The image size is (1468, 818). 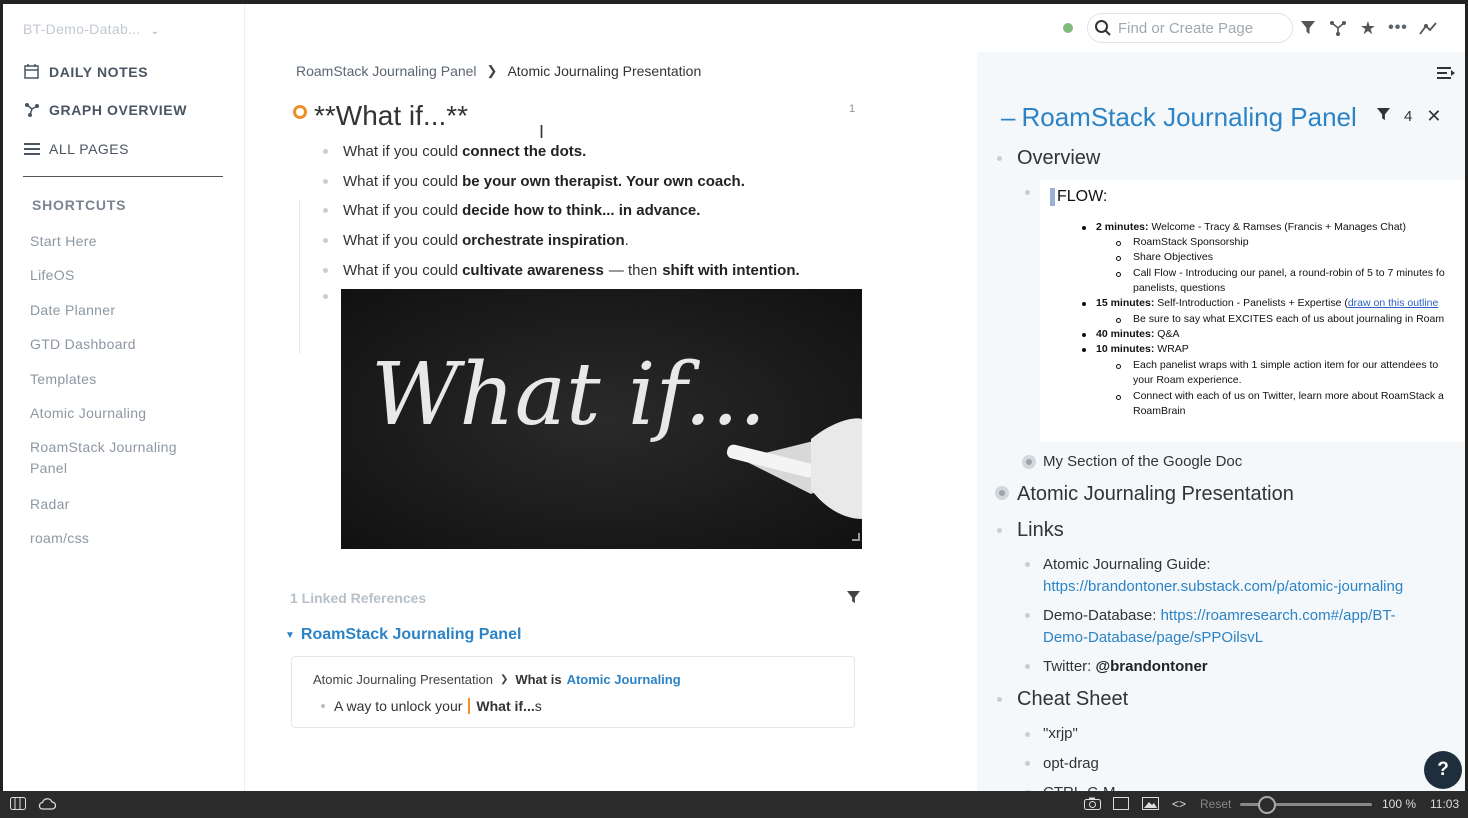 I want to click on breadcrumb-parent: RoamStack Journaling Panel, so click(x=386, y=71).